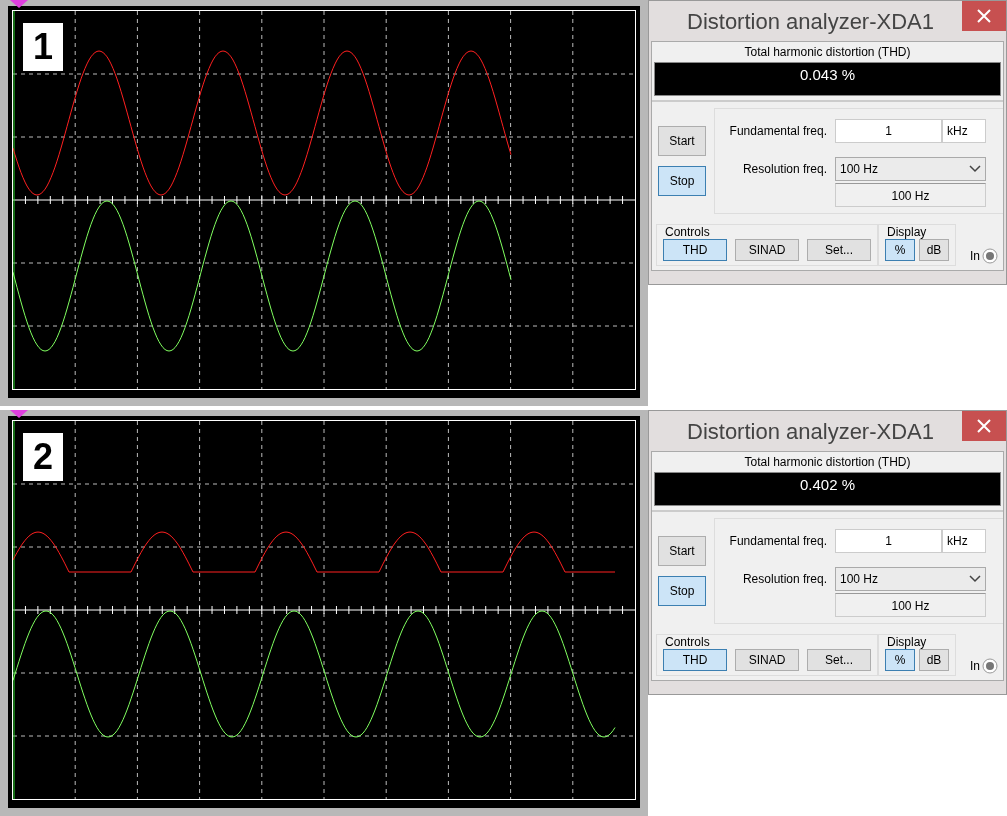 The image size is (1007, 816). Describe the element at coordinates (43, 457) in the screenshot. I see `panel-number: 2` at that location.